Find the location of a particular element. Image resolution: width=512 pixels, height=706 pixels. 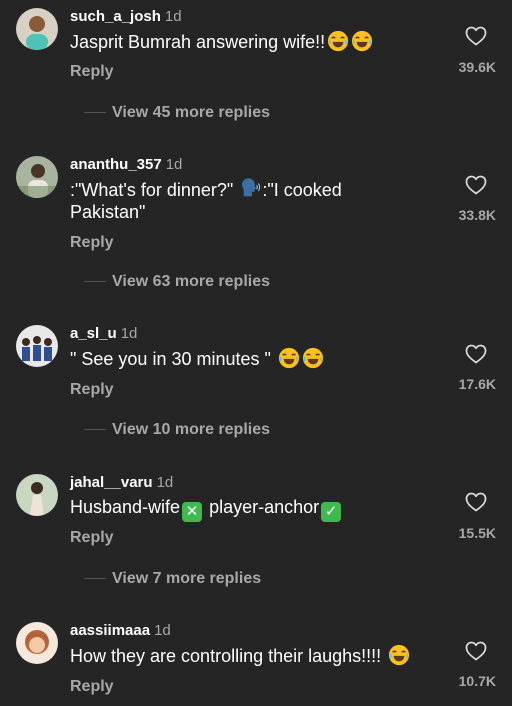

username: ananthu_357 is located at coordinates (116, 164).